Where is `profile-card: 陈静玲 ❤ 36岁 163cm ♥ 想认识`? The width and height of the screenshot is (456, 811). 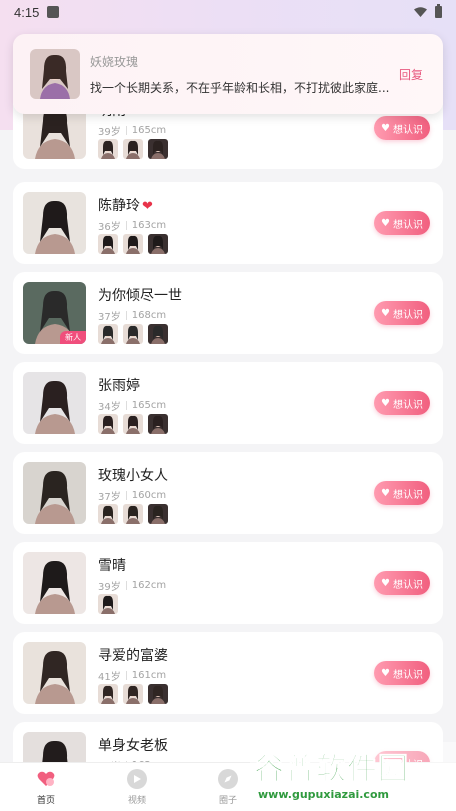 profile-card: 陈静玲 ❤ 36岁 163cm ♥ 想认识 is located at coordinates (228, 223).